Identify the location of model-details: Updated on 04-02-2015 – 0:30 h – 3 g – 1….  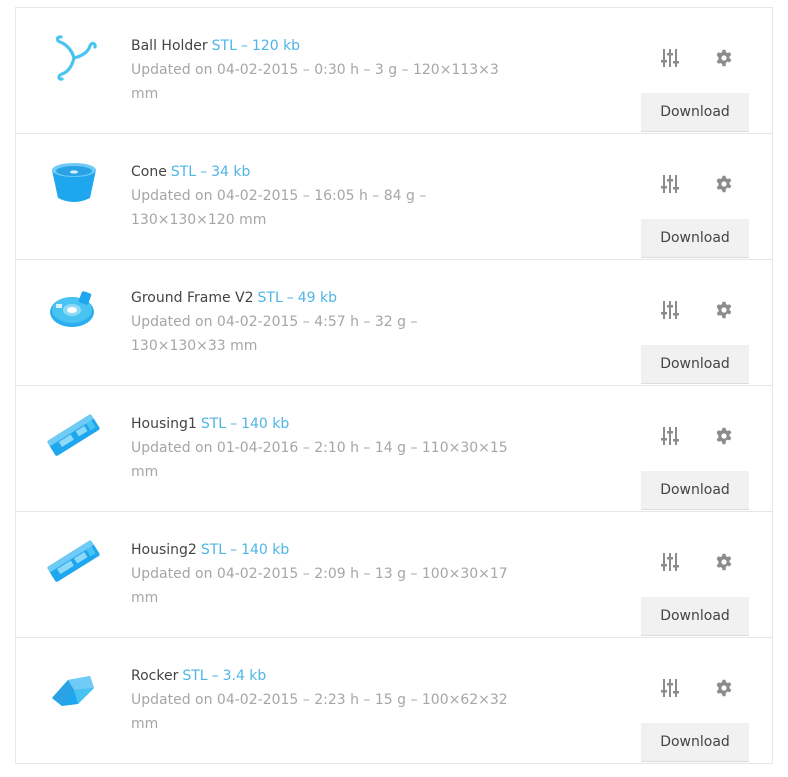
(315, 82).